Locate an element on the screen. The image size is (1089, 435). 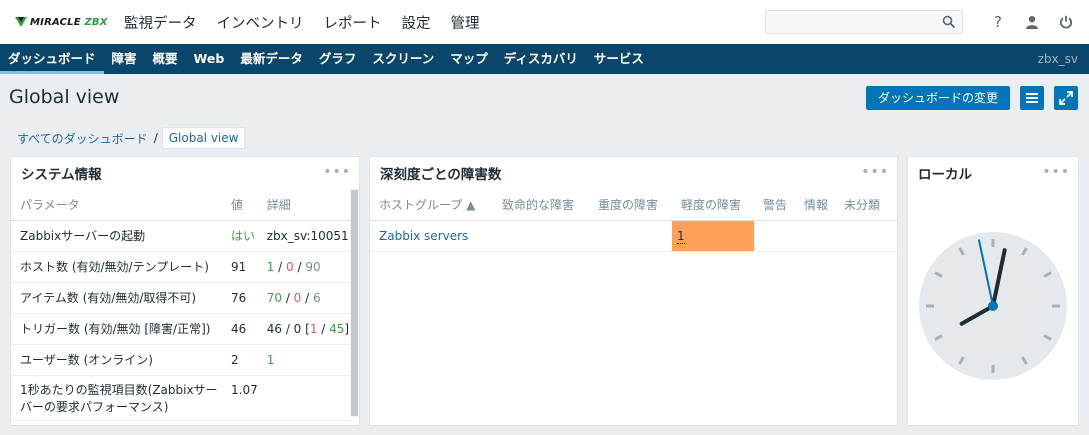
table-row: ユーザー数 (オンライン) 2 1 is located at coordinates (181, 360).